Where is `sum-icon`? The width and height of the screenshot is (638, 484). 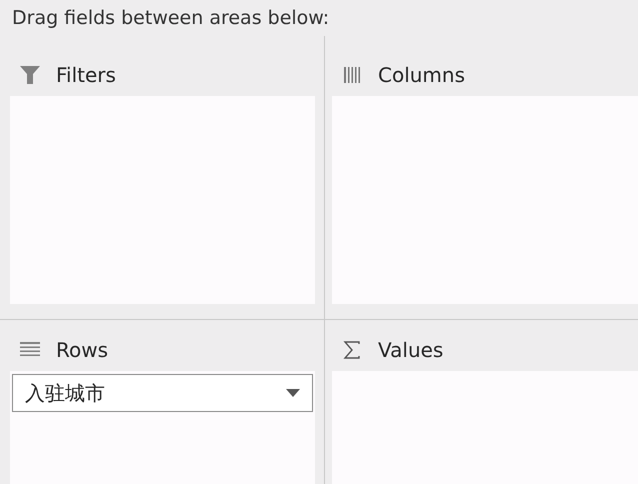 sum-icon is located at coordinates (352, 350).